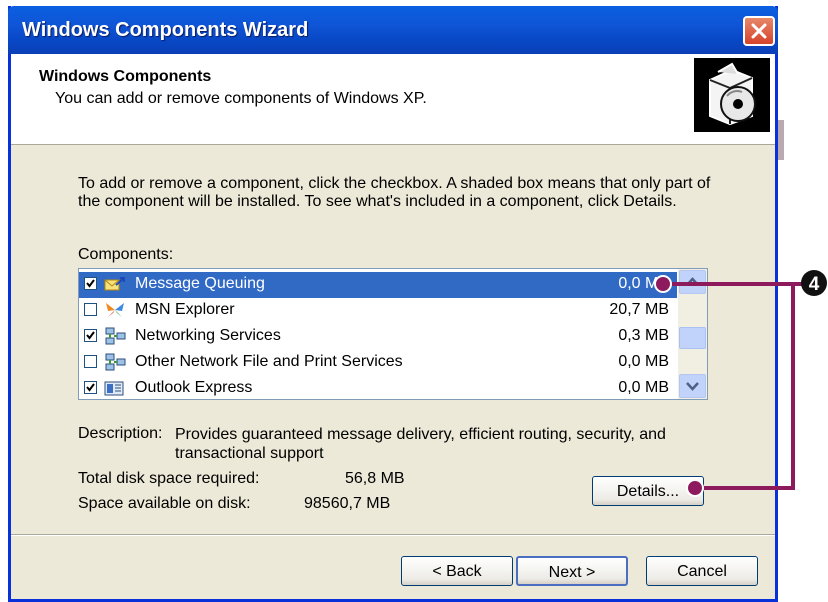 The height and width of the screenshot is (602, 828). I want to click on callout-annotation: 4, so click(740, 383).